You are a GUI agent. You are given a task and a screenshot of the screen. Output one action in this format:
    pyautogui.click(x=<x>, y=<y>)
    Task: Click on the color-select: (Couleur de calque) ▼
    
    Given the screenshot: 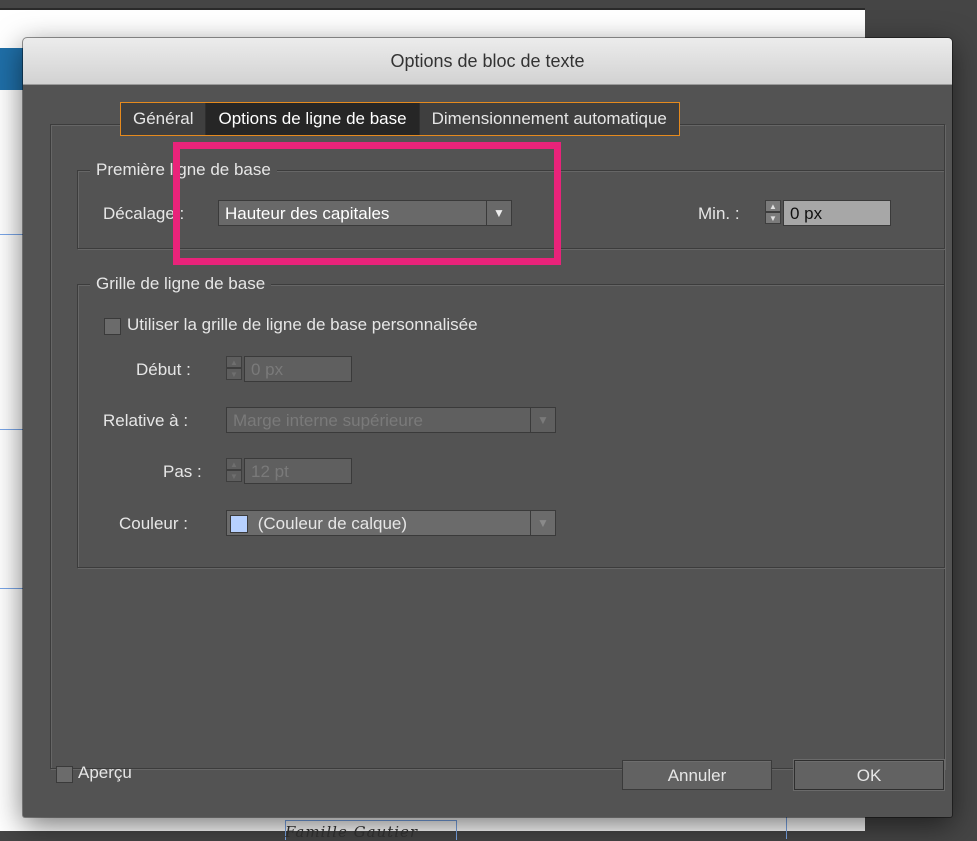 What is the action you would take?
    pyautogui.click(x=391, y=523)
    